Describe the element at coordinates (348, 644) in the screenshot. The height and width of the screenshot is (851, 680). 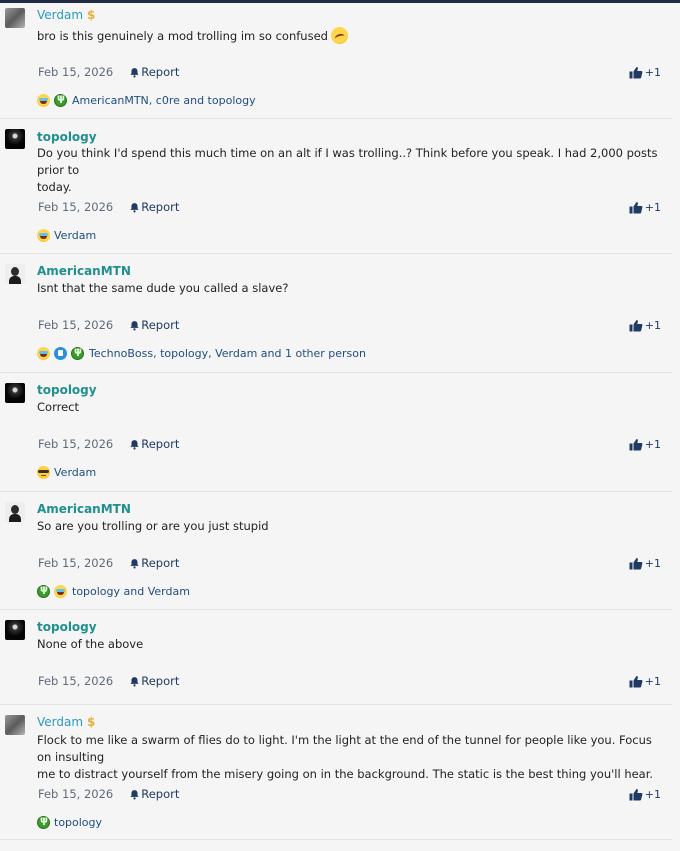
I see `post-body: None of the above` at that location.